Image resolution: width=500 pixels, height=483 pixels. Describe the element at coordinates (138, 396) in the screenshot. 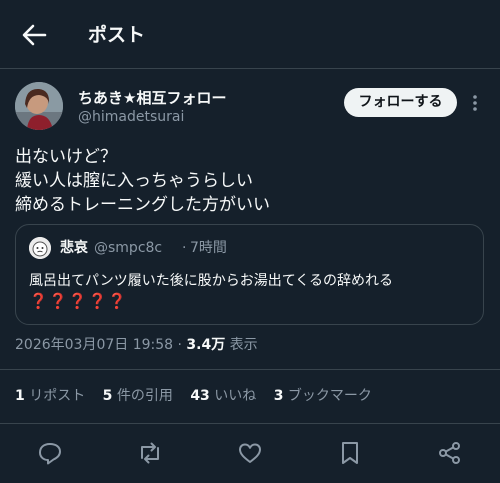

I see `stat-quotes: 5 件の引用` at that location.